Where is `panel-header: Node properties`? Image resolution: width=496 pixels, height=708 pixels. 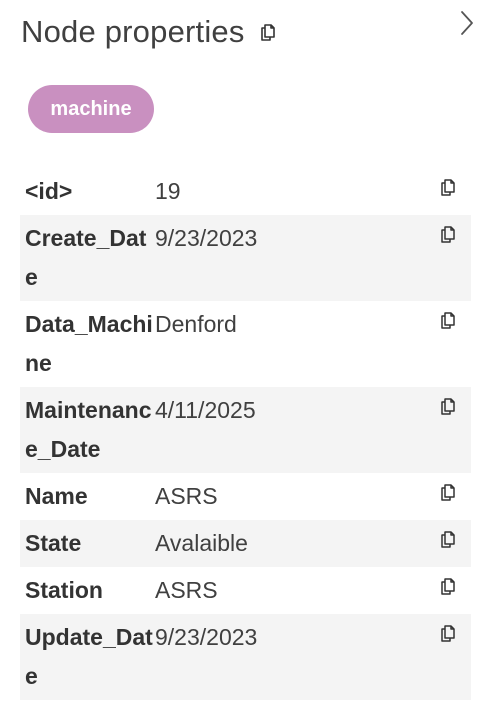
panel-header: Node properties is located at coordinates (150, 32).